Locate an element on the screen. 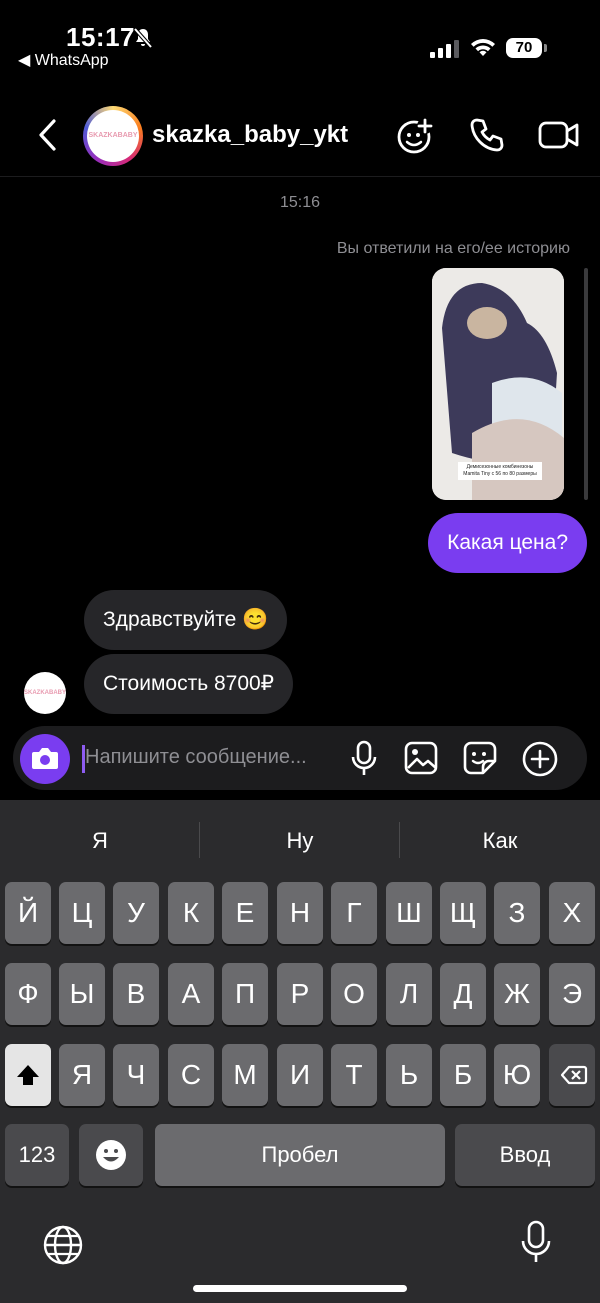  status-time: 15:17 is located at coordinates (100, 37).